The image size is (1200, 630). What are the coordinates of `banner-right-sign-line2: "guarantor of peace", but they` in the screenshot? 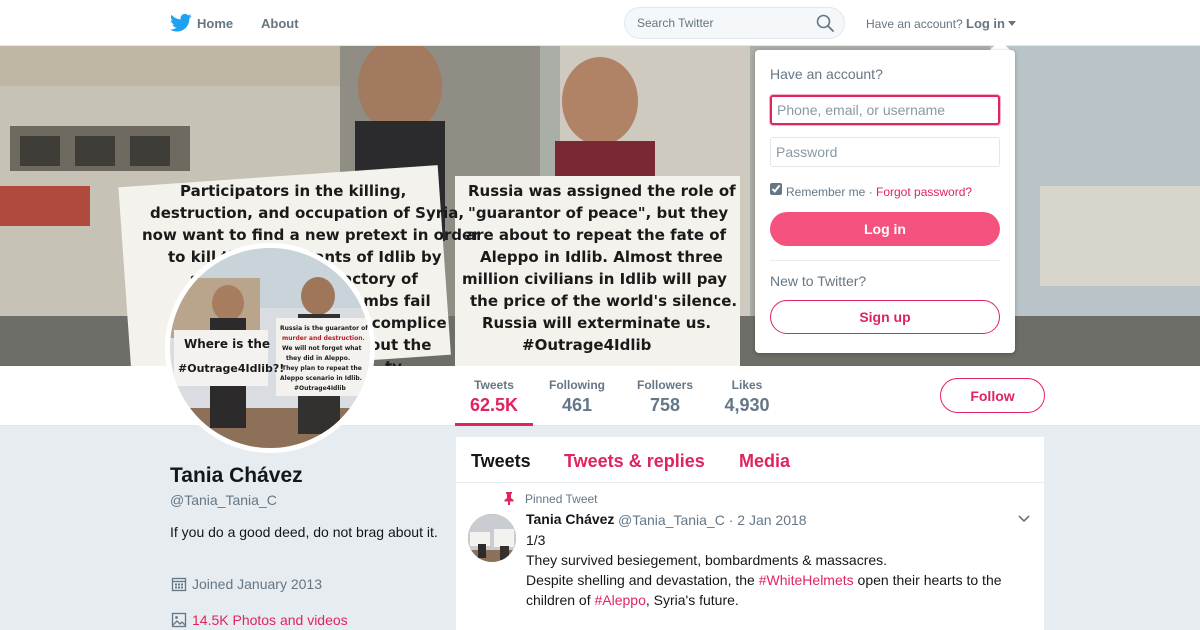 It's located at (598, 213).